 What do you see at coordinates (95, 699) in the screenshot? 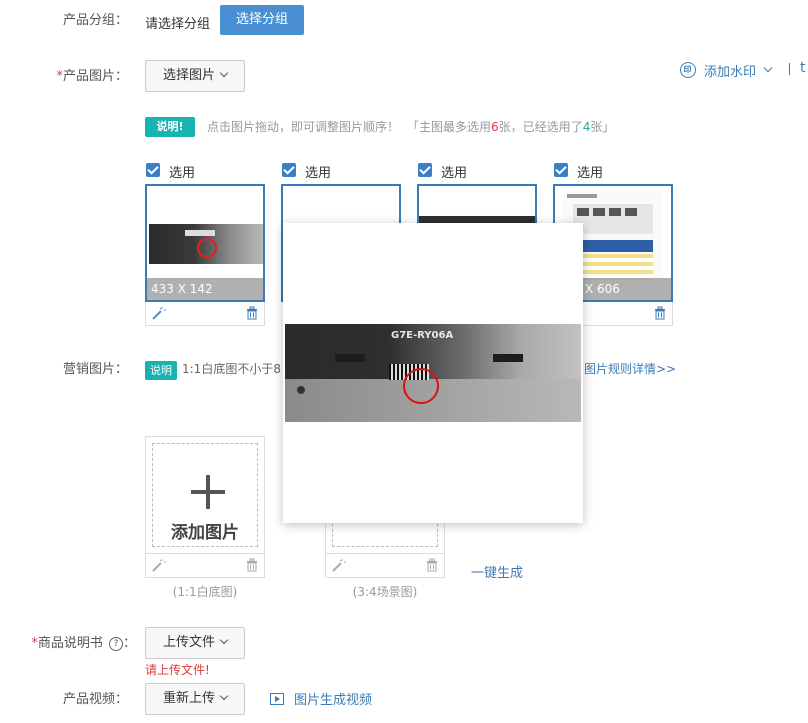
I see `video-label: 产品视频：` at bounding box center [95, 699].